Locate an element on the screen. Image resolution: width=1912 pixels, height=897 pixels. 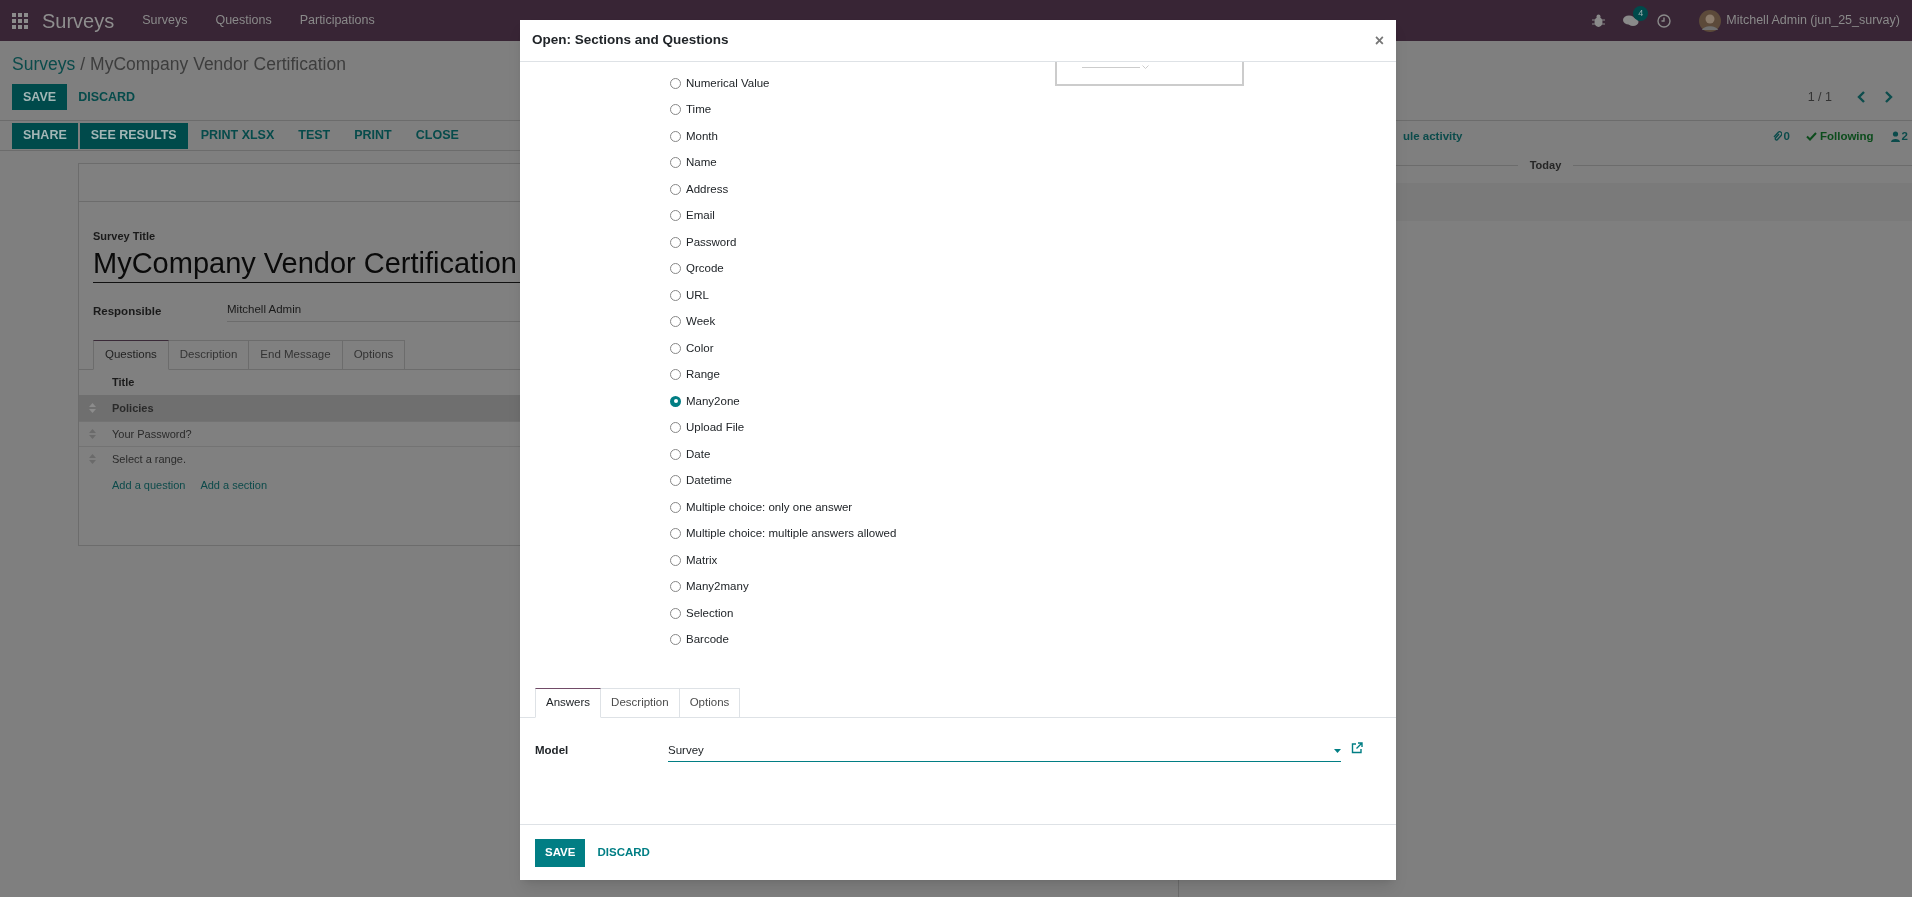
discard-button: DISCARD is located at coordinates (623, 852).